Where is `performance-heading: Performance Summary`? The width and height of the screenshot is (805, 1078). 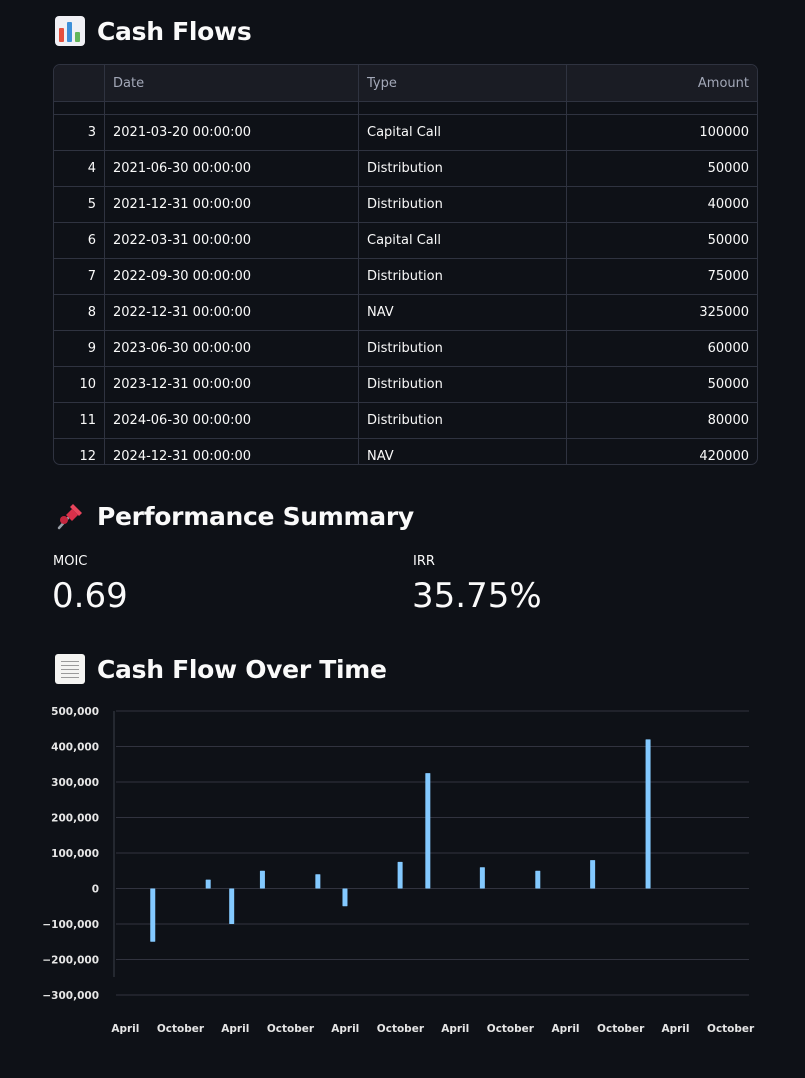 performance-heading: Performance Summary is located at coordinates (234, 516).